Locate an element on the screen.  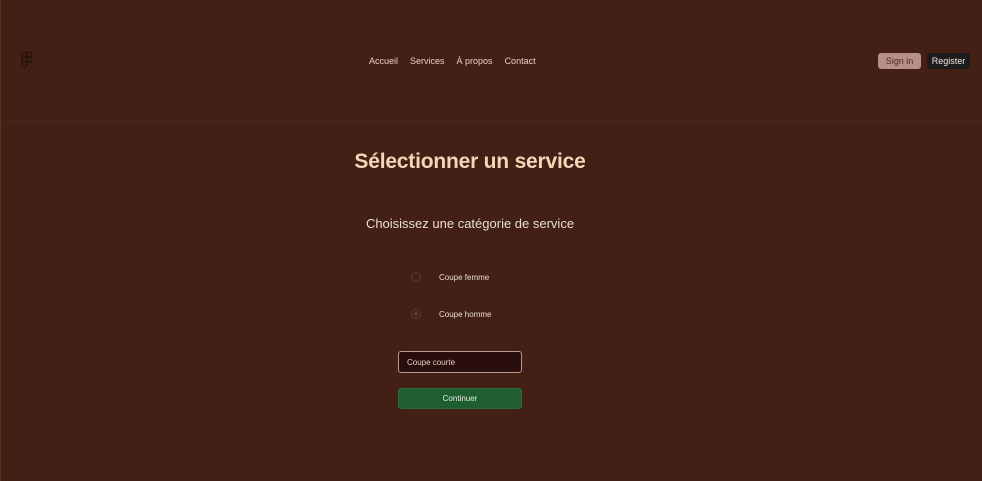
figma-logo-icon is located at coordinates (28, 61).